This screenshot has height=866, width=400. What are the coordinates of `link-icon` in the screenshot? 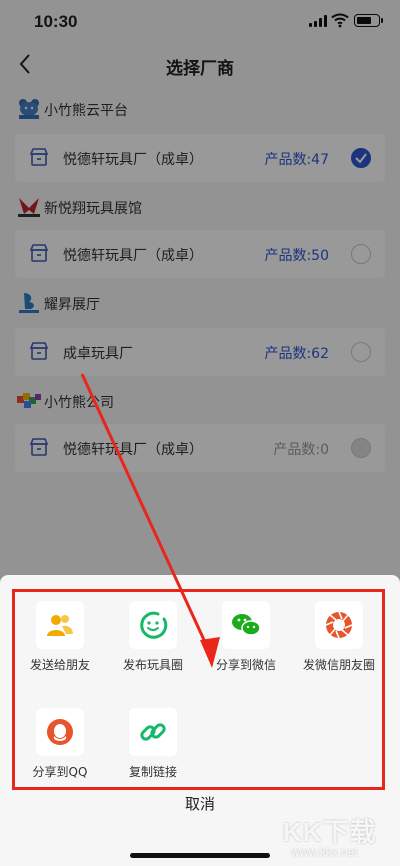 It's located at (153, 732).